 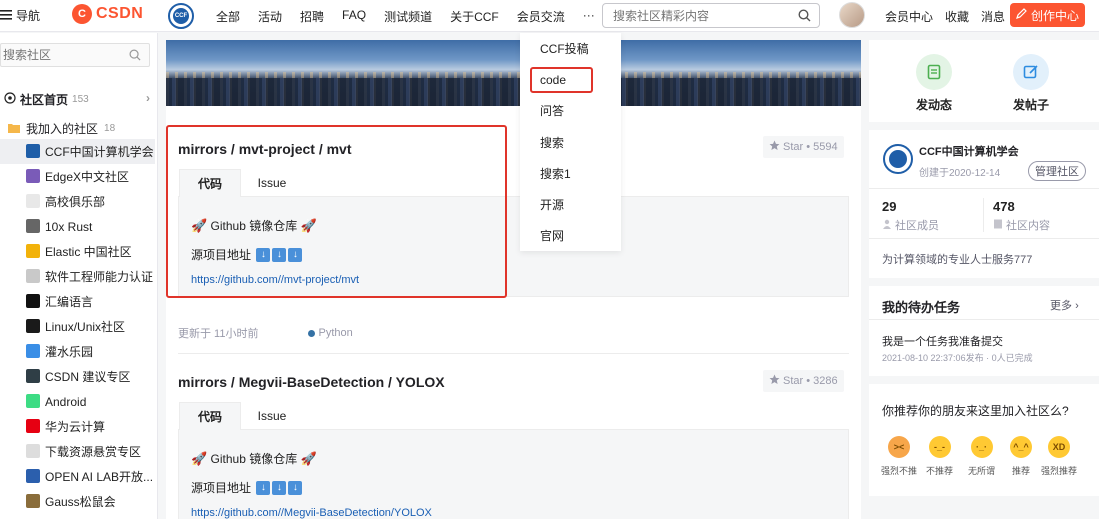 What do you see at coordinates (1031, 105) in the screenshot?
I see `post-thread-label: 发帖子` at bounding box center [1031, 105].